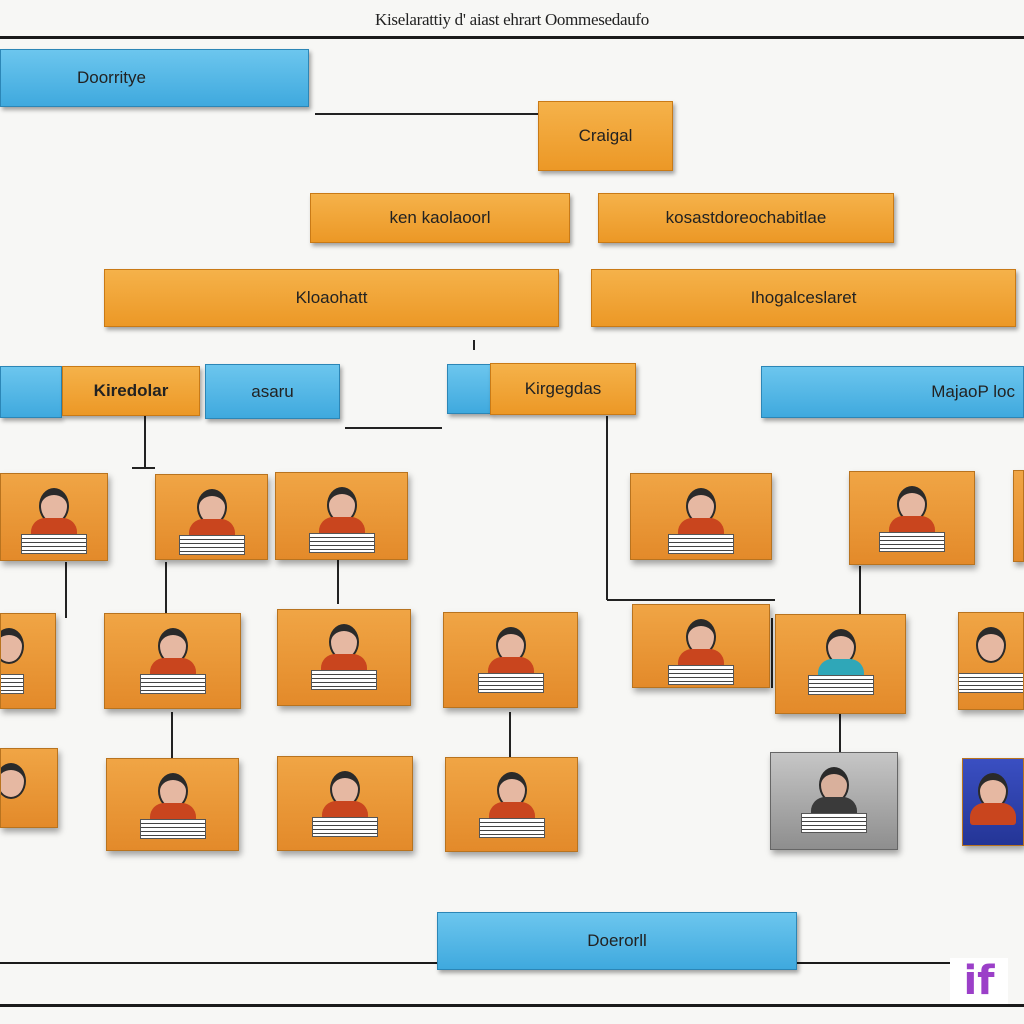 The height and width of the screenshot is (1024, 1024). I want to click on bottom-label: Doerorll, so click(617, 940).